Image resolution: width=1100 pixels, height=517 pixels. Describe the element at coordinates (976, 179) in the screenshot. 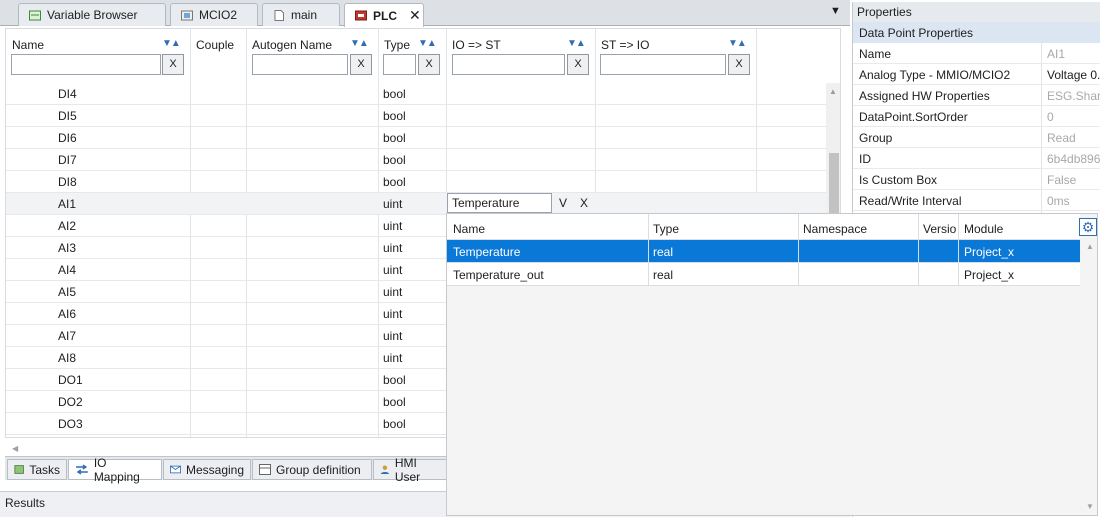

I see `property-row: Is Custom Box False` at that location.